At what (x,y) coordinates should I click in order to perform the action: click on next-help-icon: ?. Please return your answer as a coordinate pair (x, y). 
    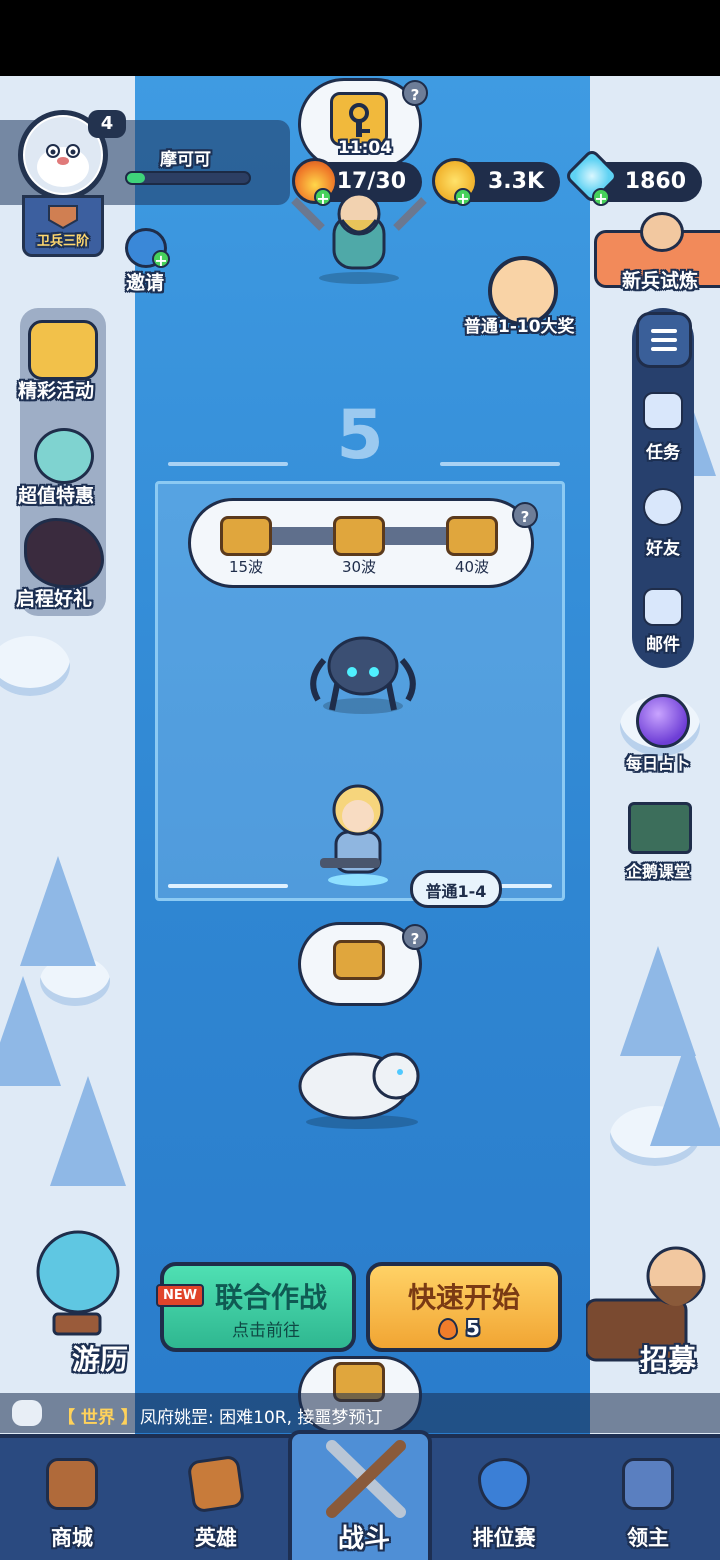
    Looking at the image, I should click on (415, 937).